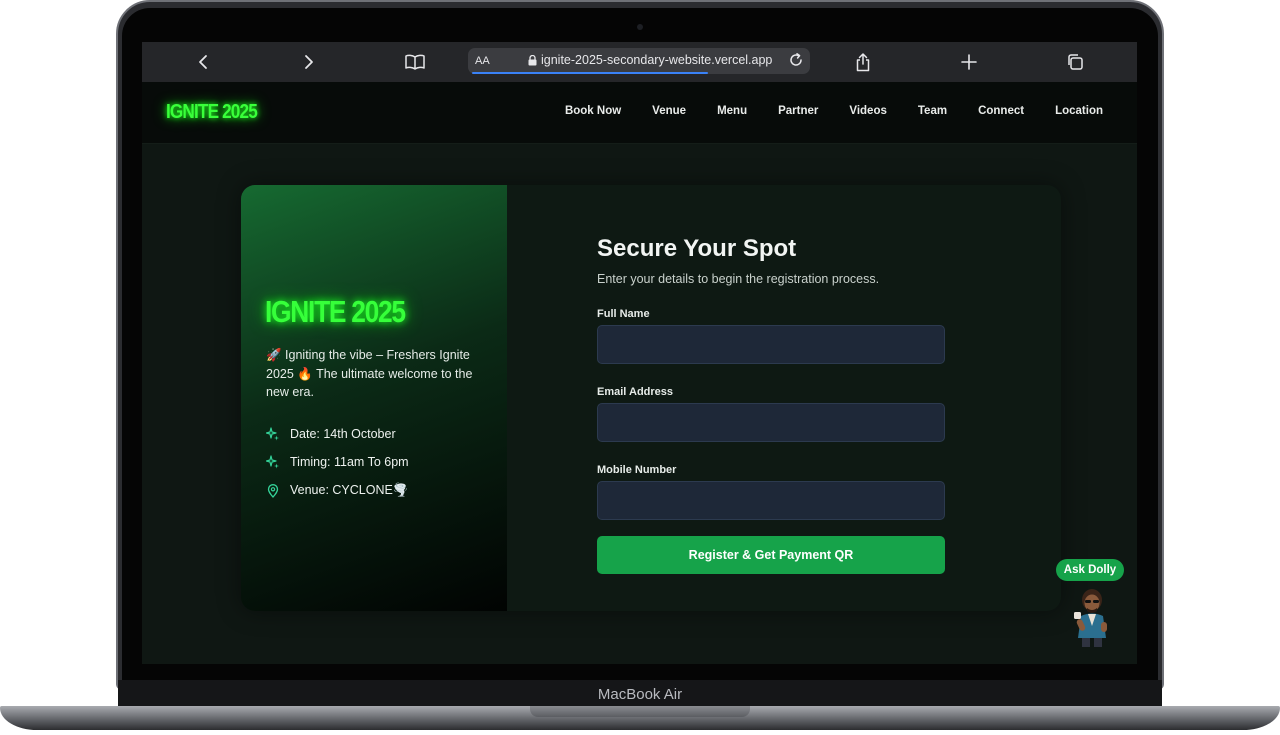 This screenshot has width=1280, height=735. Describe the element at coordinates (1090, 570) in the screenshot. I see `ask-dolly-button: Ask Dolly` at that location.